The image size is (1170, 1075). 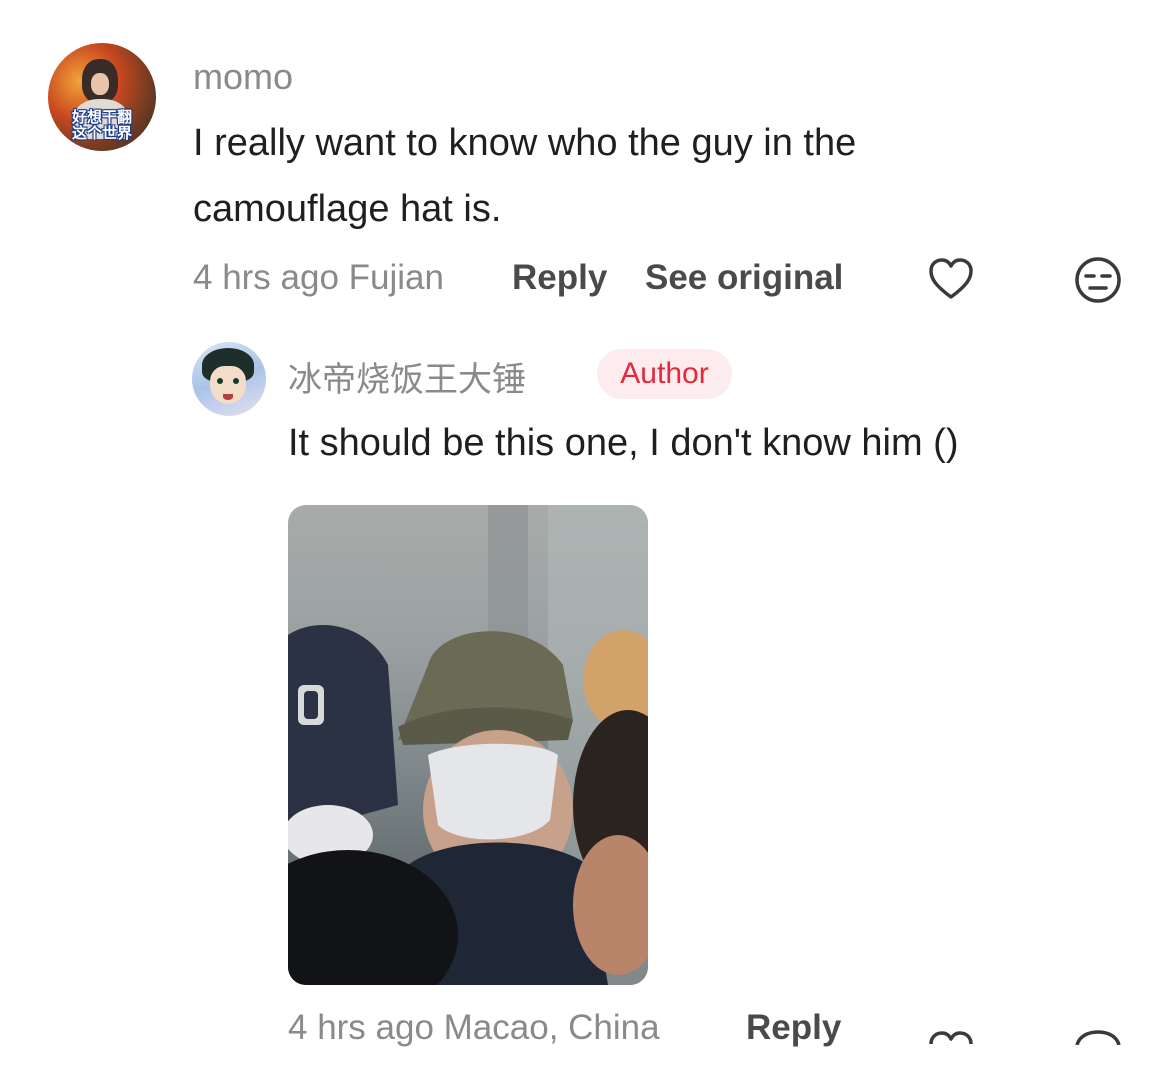 I want to click on comment-time-location: 4 hrs ago Fujian, so click(x=318, y=277).